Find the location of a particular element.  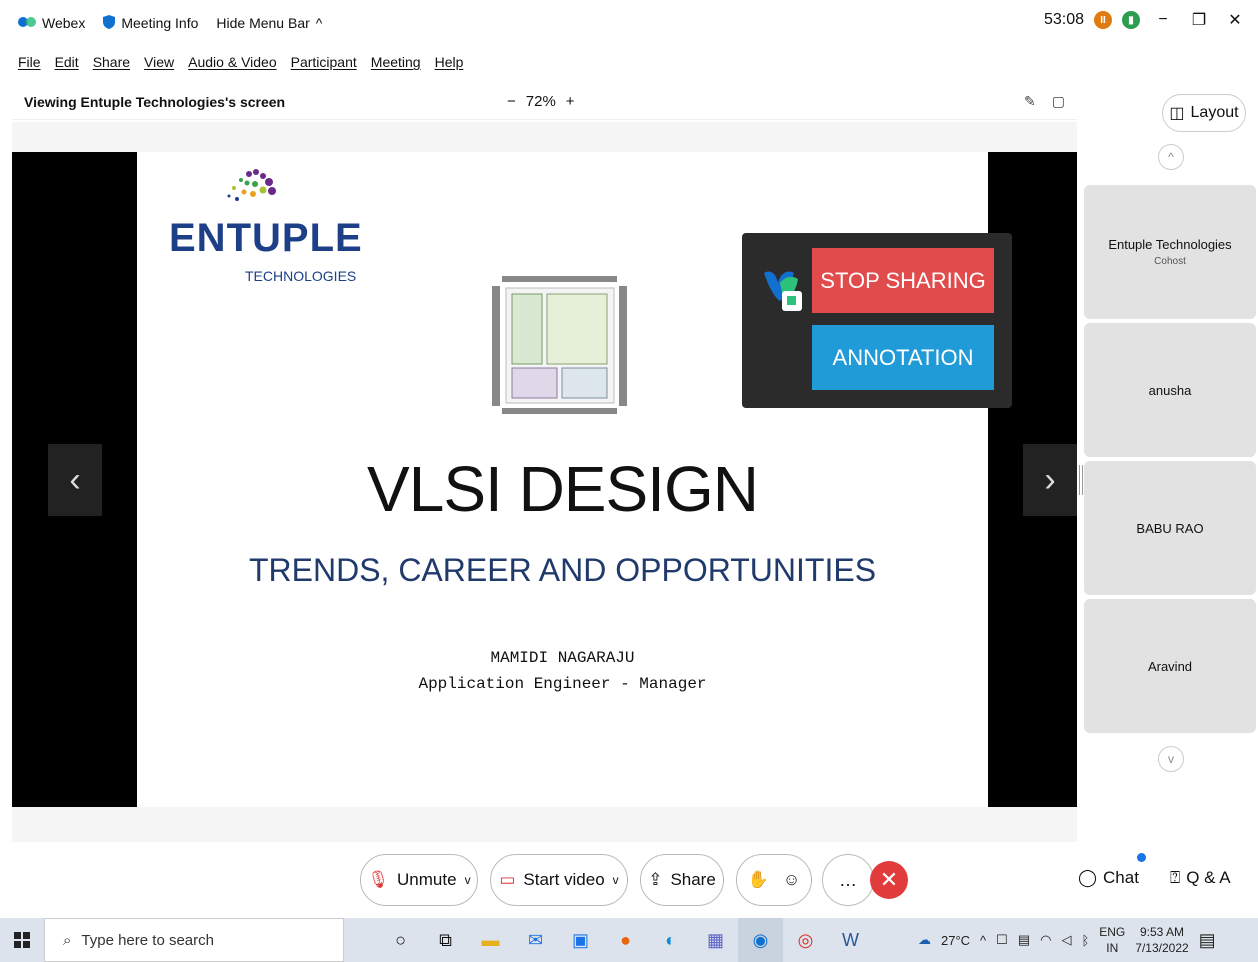

entuple-logo: ENTUPLE TECHNOLOGIES is located at coordinates (265, 225).